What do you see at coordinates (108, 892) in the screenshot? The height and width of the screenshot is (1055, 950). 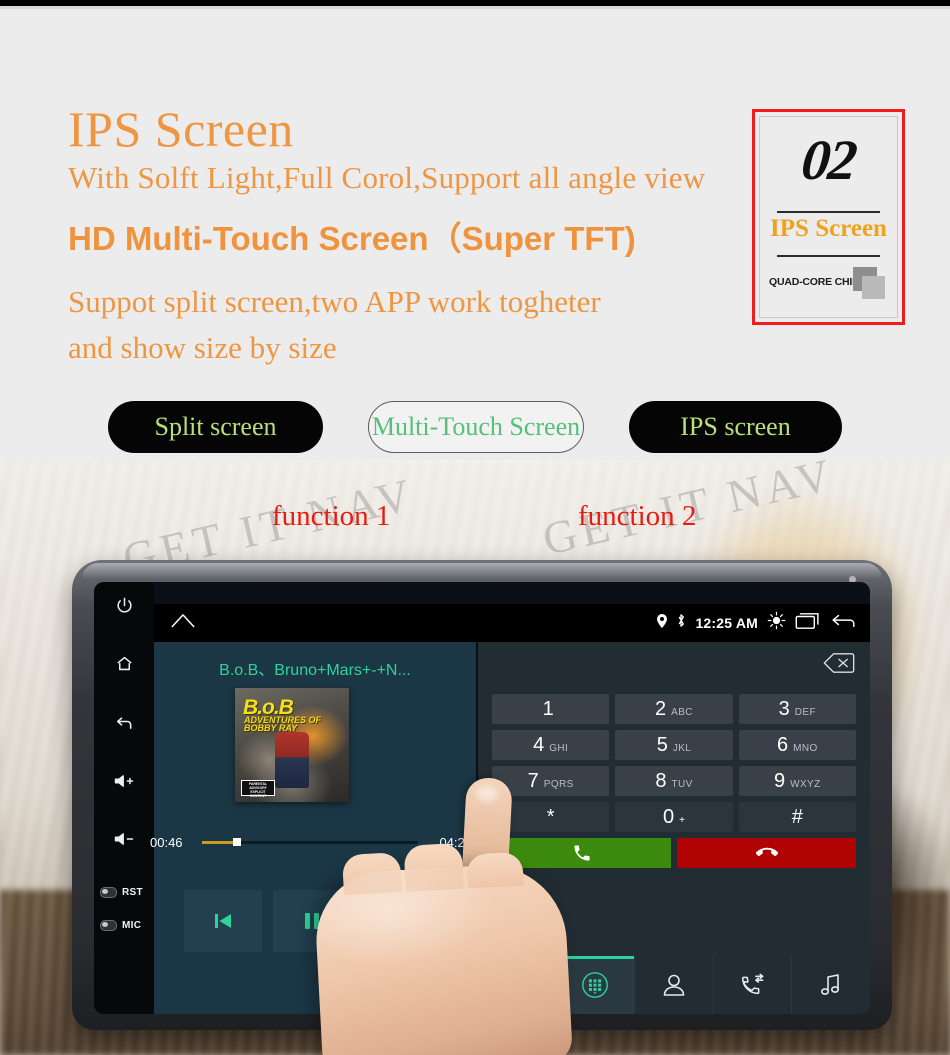 I see `reset-pinhole-icon` at bounding box center [108, 892].